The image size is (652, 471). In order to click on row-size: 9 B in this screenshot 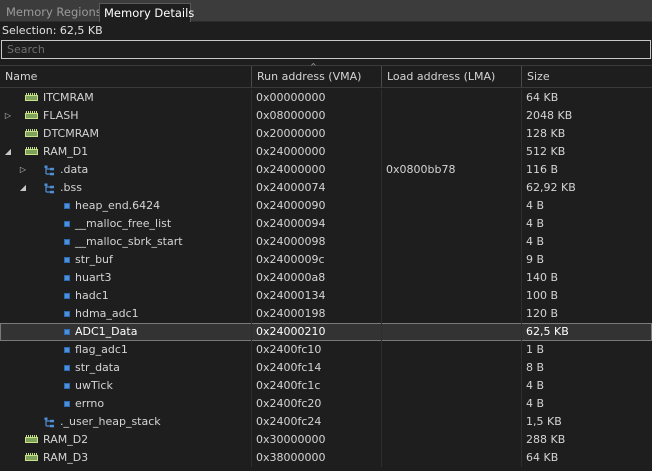, I will do `click(535, 259)`.